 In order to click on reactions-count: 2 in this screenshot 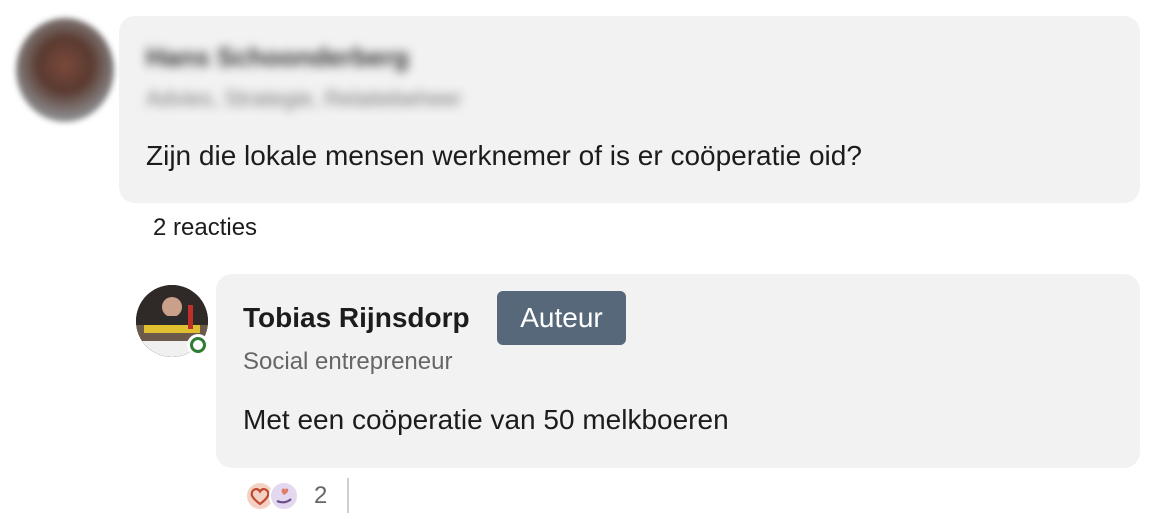, I will do `click(320, 496)`.